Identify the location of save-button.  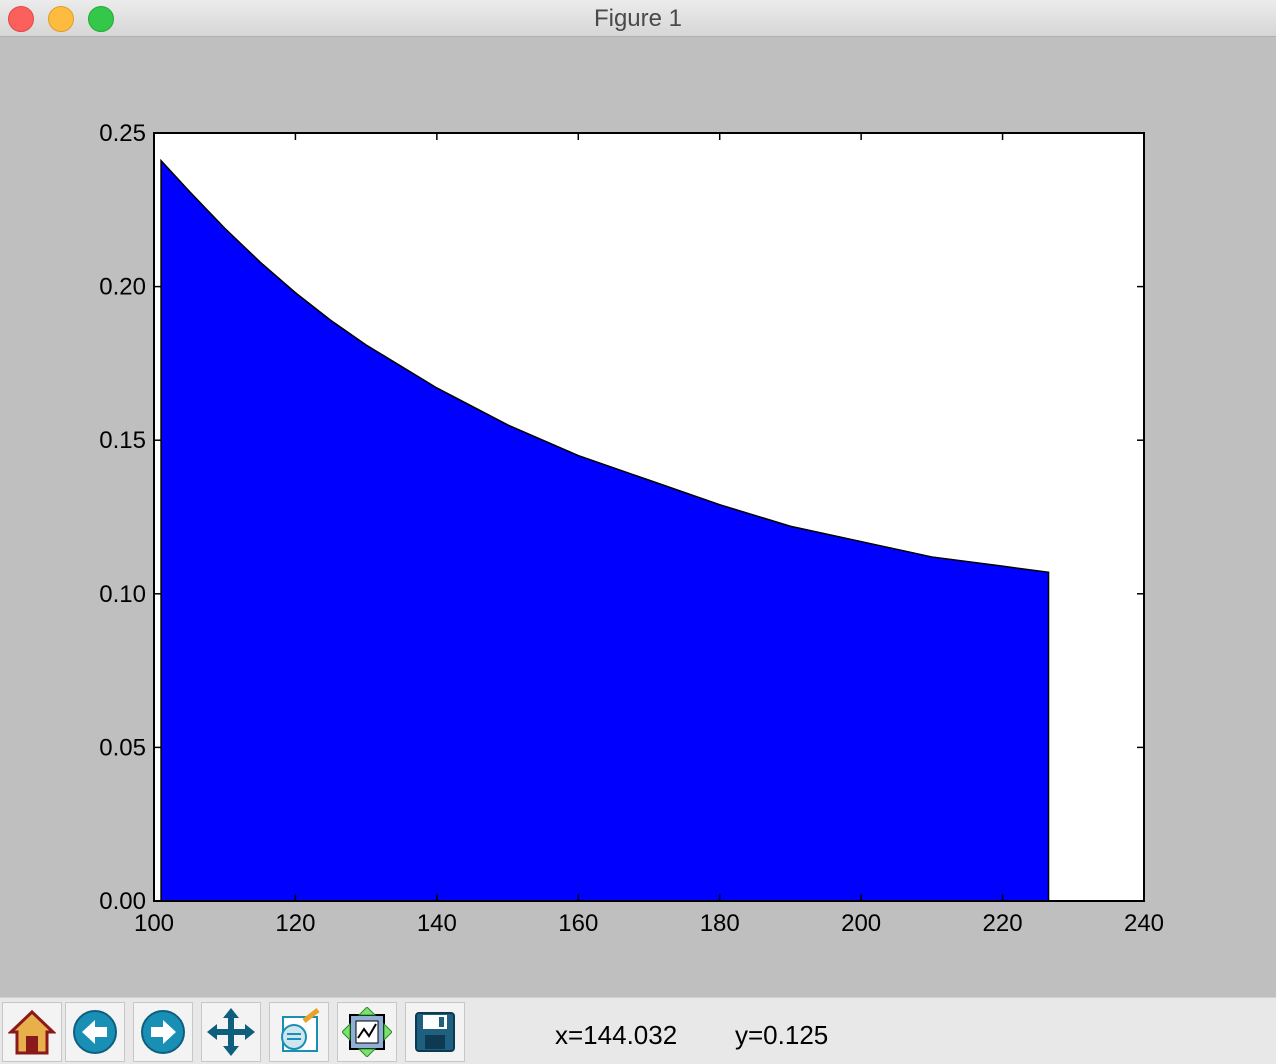
(435, 1032).